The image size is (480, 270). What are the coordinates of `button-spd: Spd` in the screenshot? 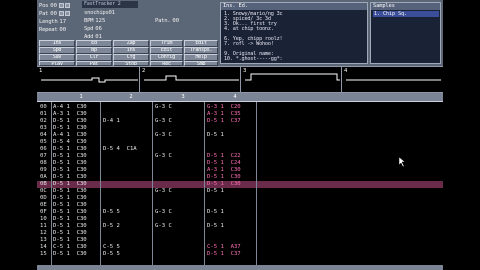 It's located at (57, 50).